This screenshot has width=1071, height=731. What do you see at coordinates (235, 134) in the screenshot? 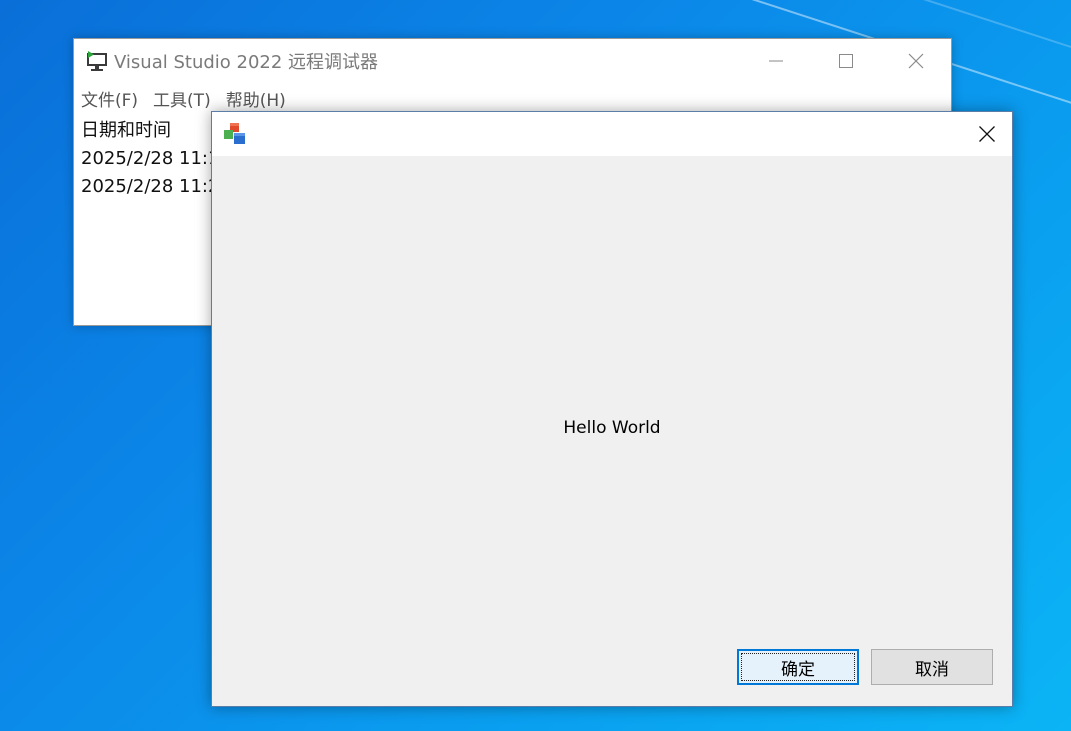
I see `colored-blocks-icon` at bounding box center [235, 134].